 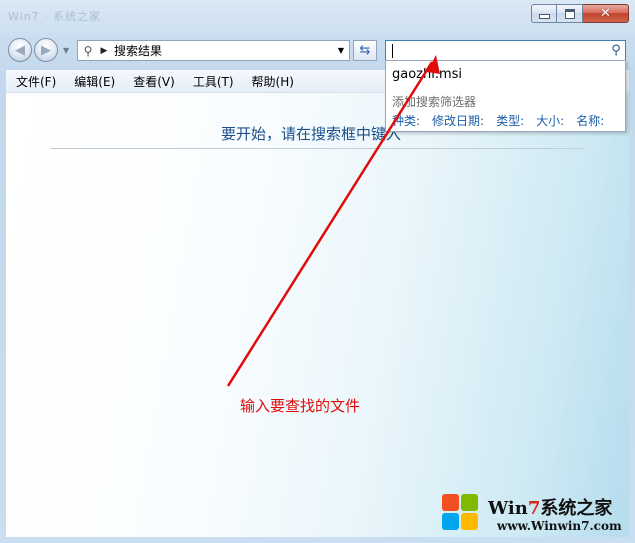 What do you see at coordinates (317, 17) in the screenshot?
I see `title-bar: Win7 · 系统之家 ✕` at bounding box center [317, 17].